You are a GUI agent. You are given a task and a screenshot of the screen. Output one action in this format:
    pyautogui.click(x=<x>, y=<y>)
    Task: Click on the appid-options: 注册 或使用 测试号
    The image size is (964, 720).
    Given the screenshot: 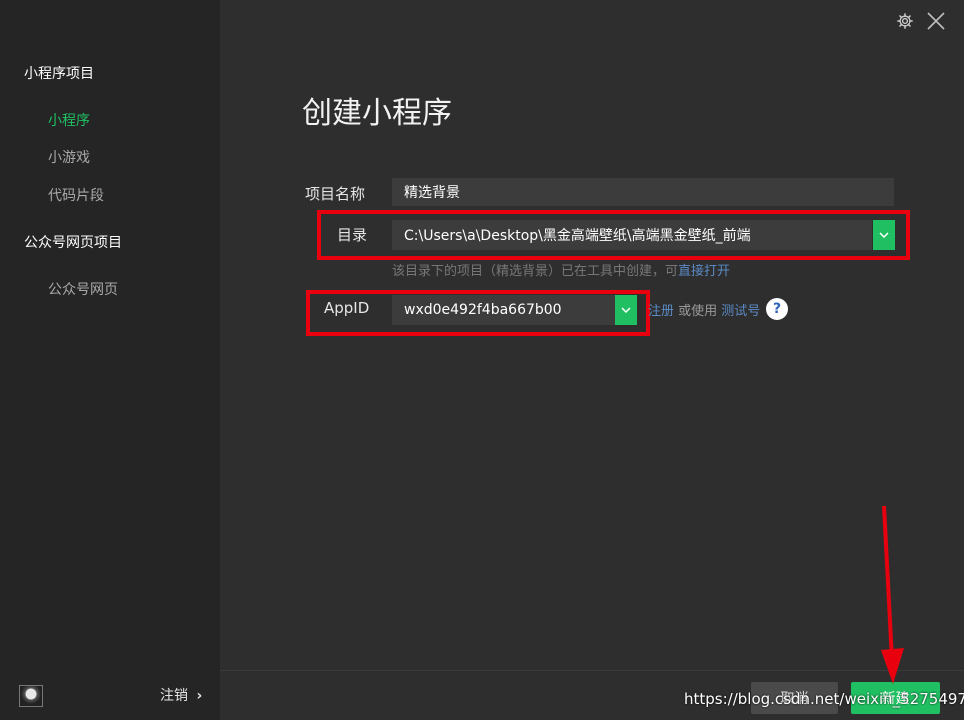 What is the action you would take?
    pyautogui.click(x=704, y=309)
    